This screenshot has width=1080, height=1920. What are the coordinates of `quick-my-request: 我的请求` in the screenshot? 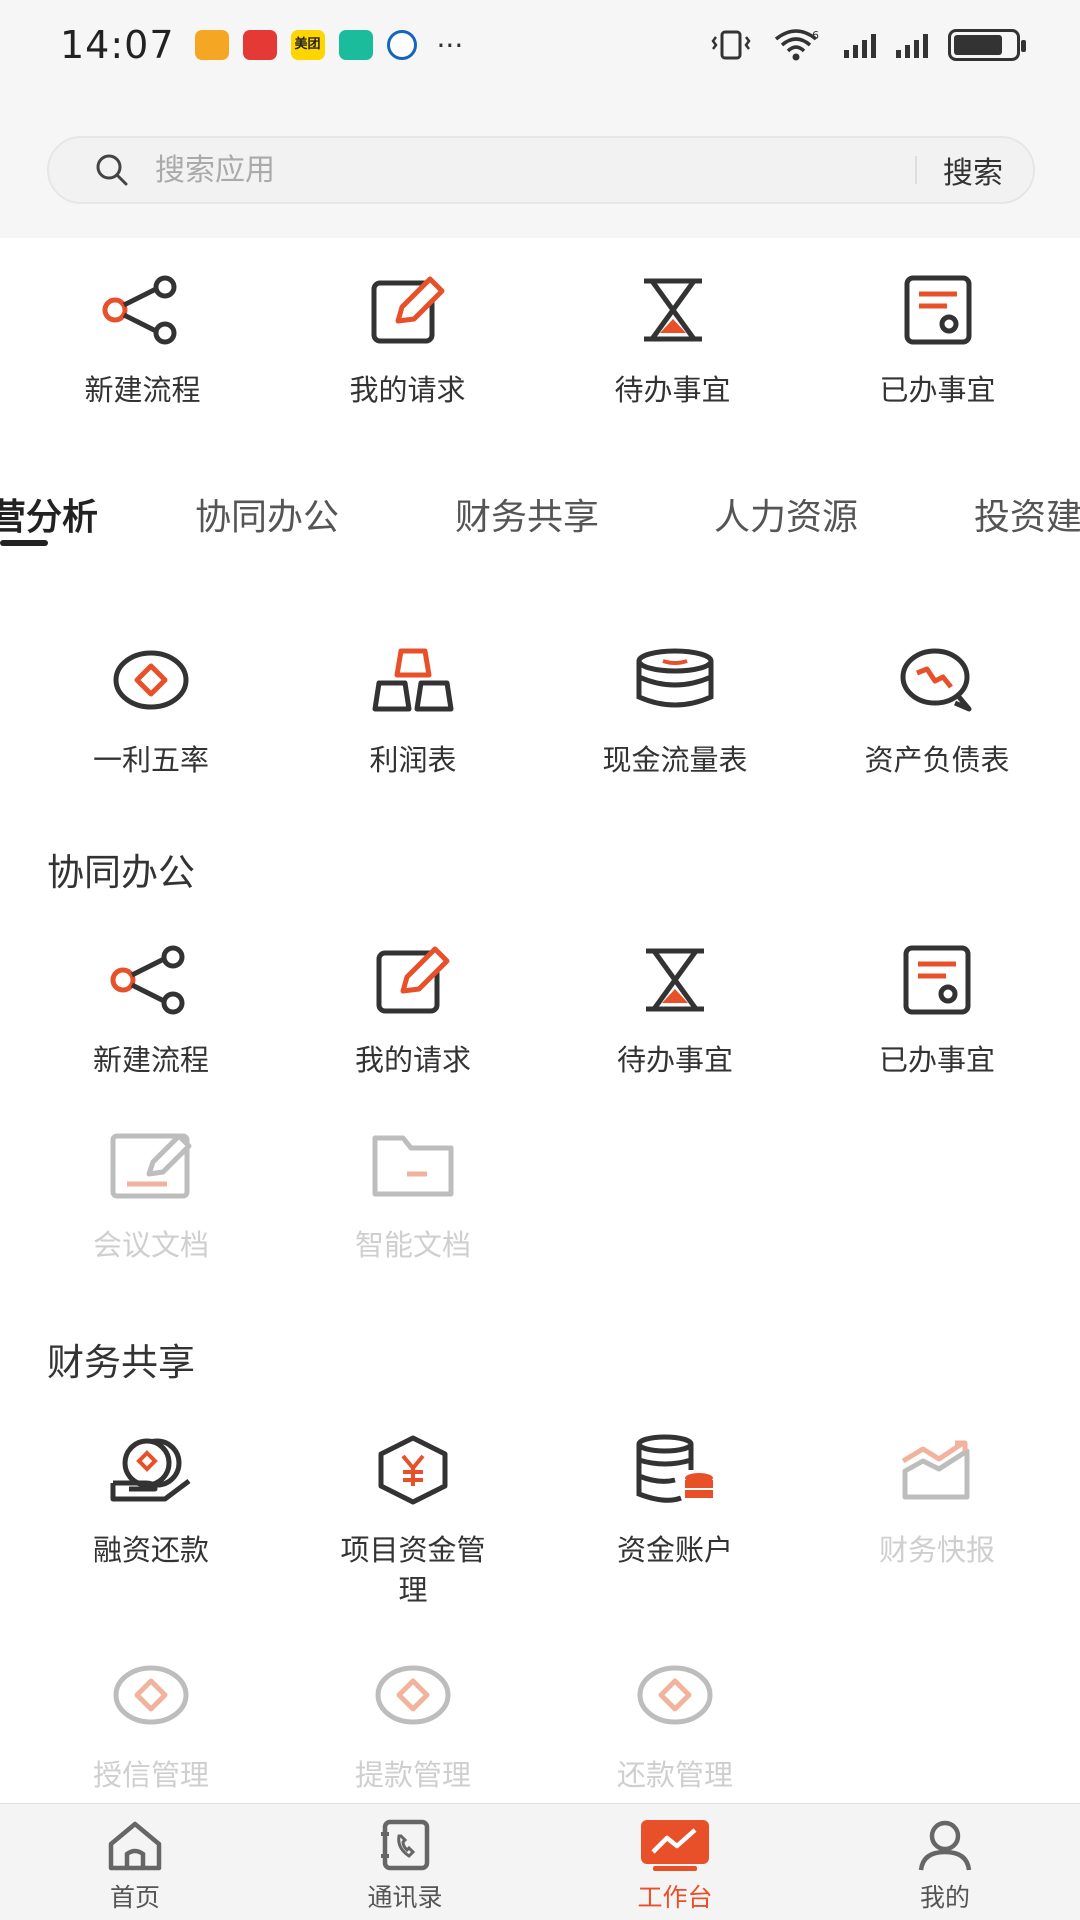 It's located at (407, 340).